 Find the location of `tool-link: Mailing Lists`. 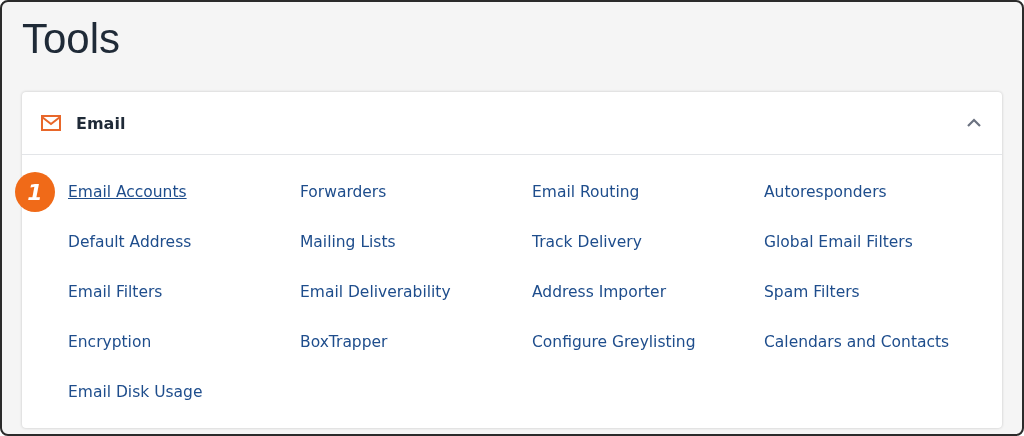

tool-link: Mailing Lists is located at coordinates (348, 242).